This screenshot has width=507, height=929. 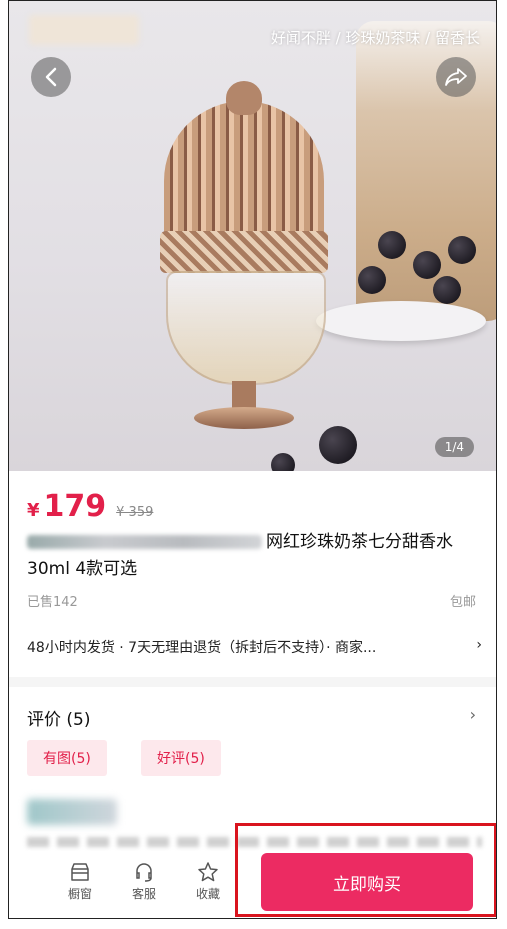 I want to click on section-divider, so click(x=252, y=682).